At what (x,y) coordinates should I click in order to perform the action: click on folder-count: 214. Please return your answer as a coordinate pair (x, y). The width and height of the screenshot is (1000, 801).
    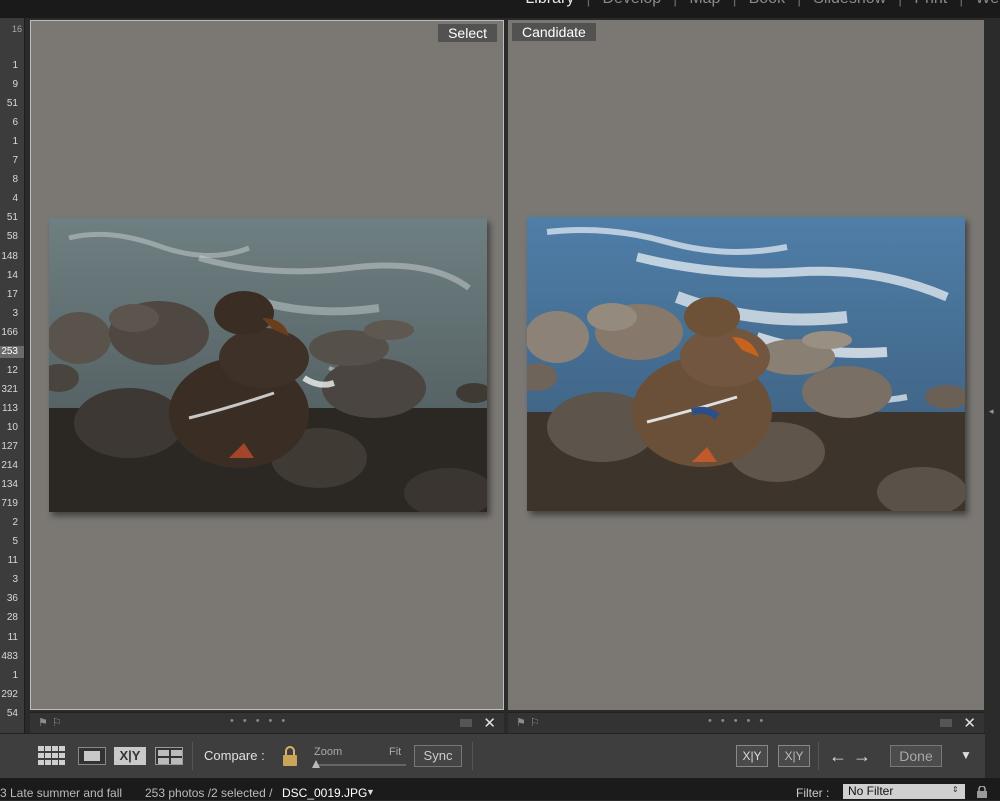
    Looking at the image, I should click on (9, 466).